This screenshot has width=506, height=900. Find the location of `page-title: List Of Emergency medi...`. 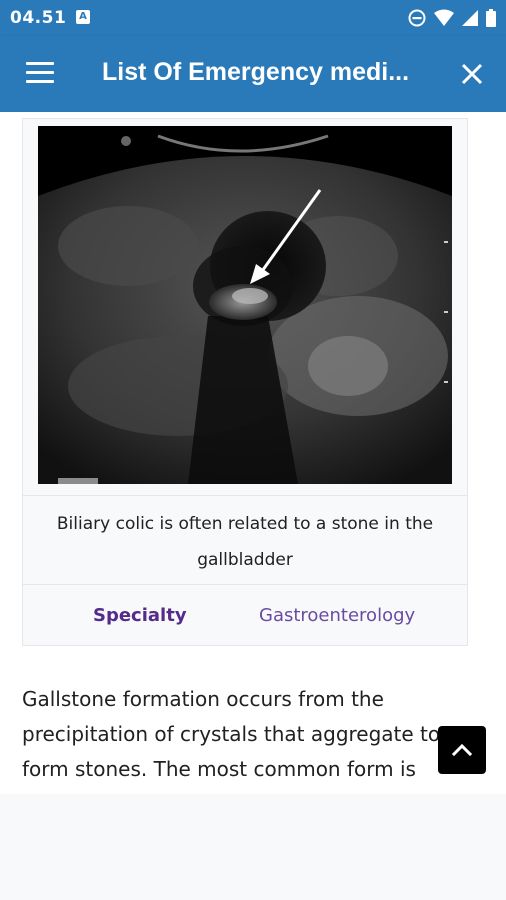

page-title: List Of Emergency medi... is located at coordinates (256, 72).